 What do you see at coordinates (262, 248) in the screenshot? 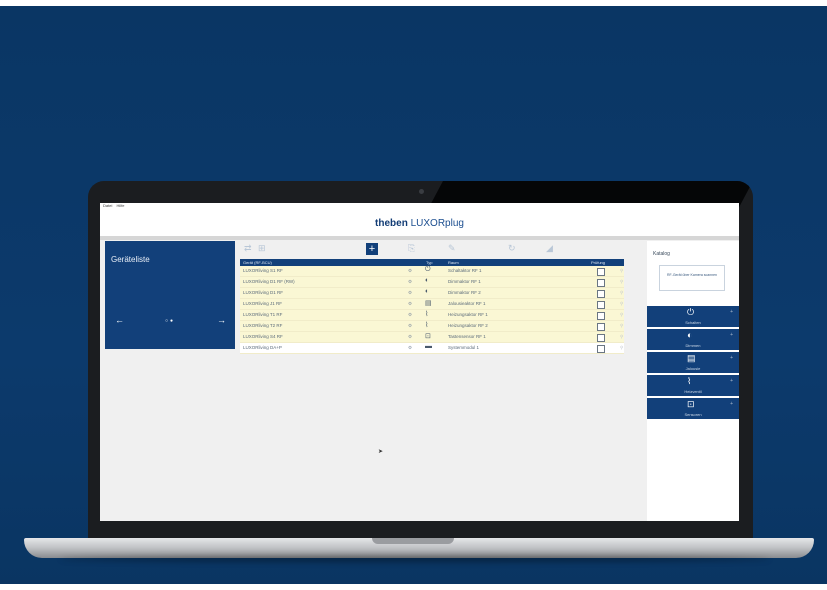
I see `add-device-icon: ⊞` at bounding box center [262, 248].